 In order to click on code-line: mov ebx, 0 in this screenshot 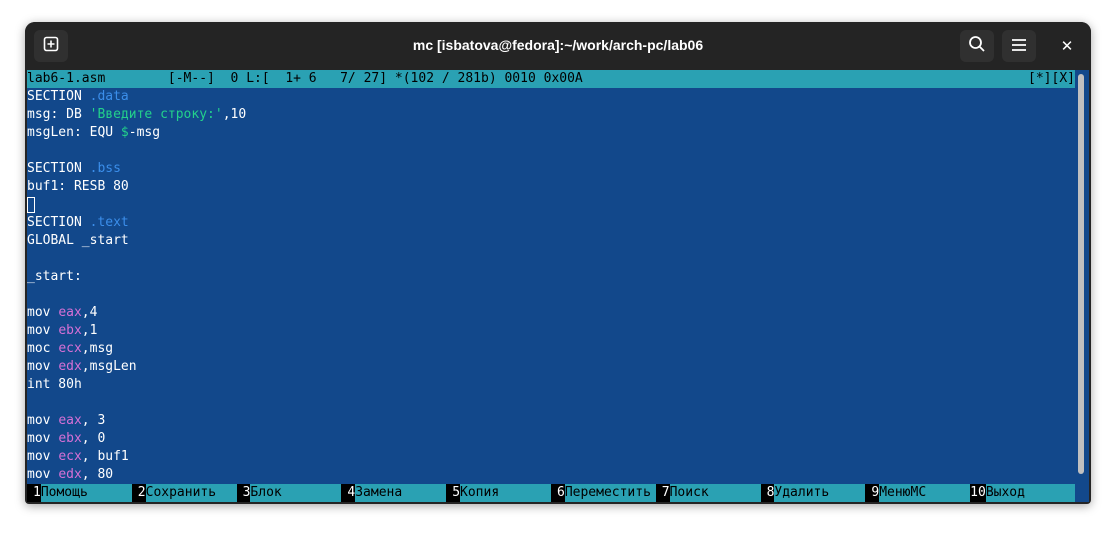, I will do `click(551, 439)`.